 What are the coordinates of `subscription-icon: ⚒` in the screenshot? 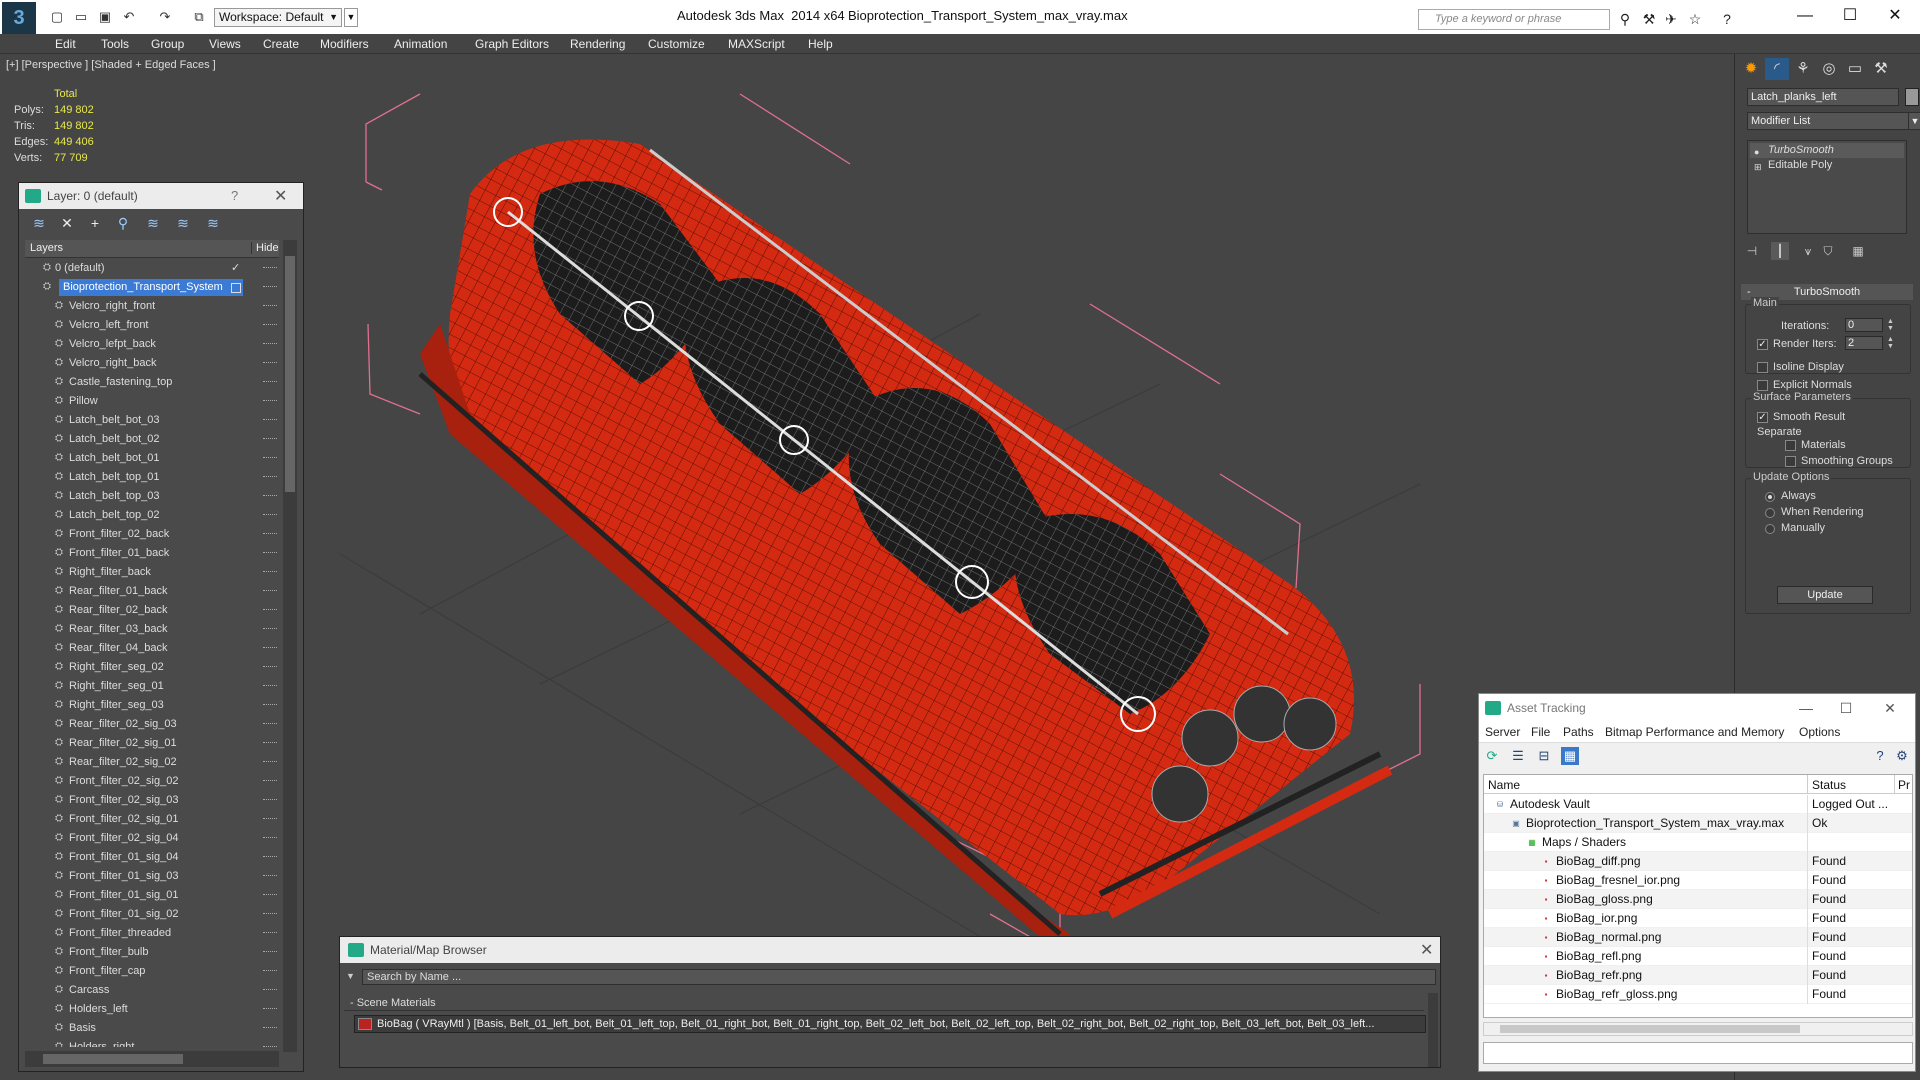 It's located at (1649, 19).